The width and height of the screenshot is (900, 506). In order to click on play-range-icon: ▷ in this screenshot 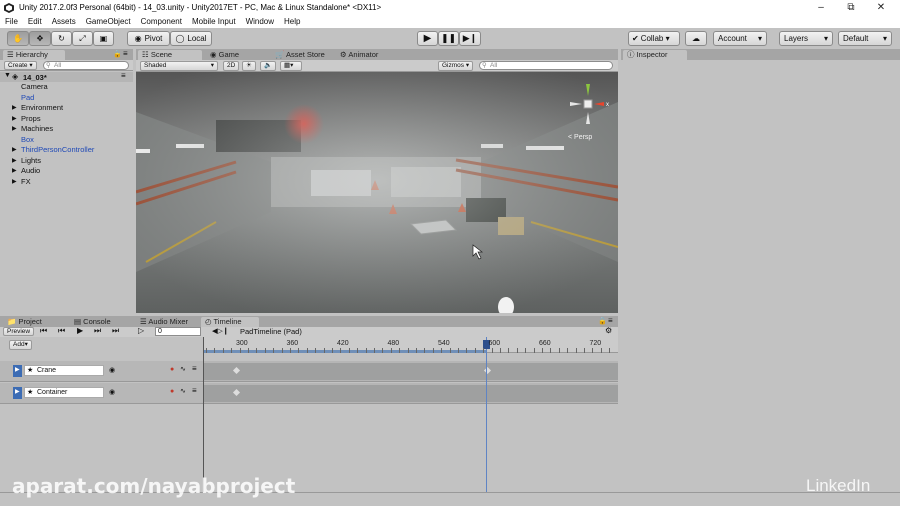, I will do `click(141, 330)`.